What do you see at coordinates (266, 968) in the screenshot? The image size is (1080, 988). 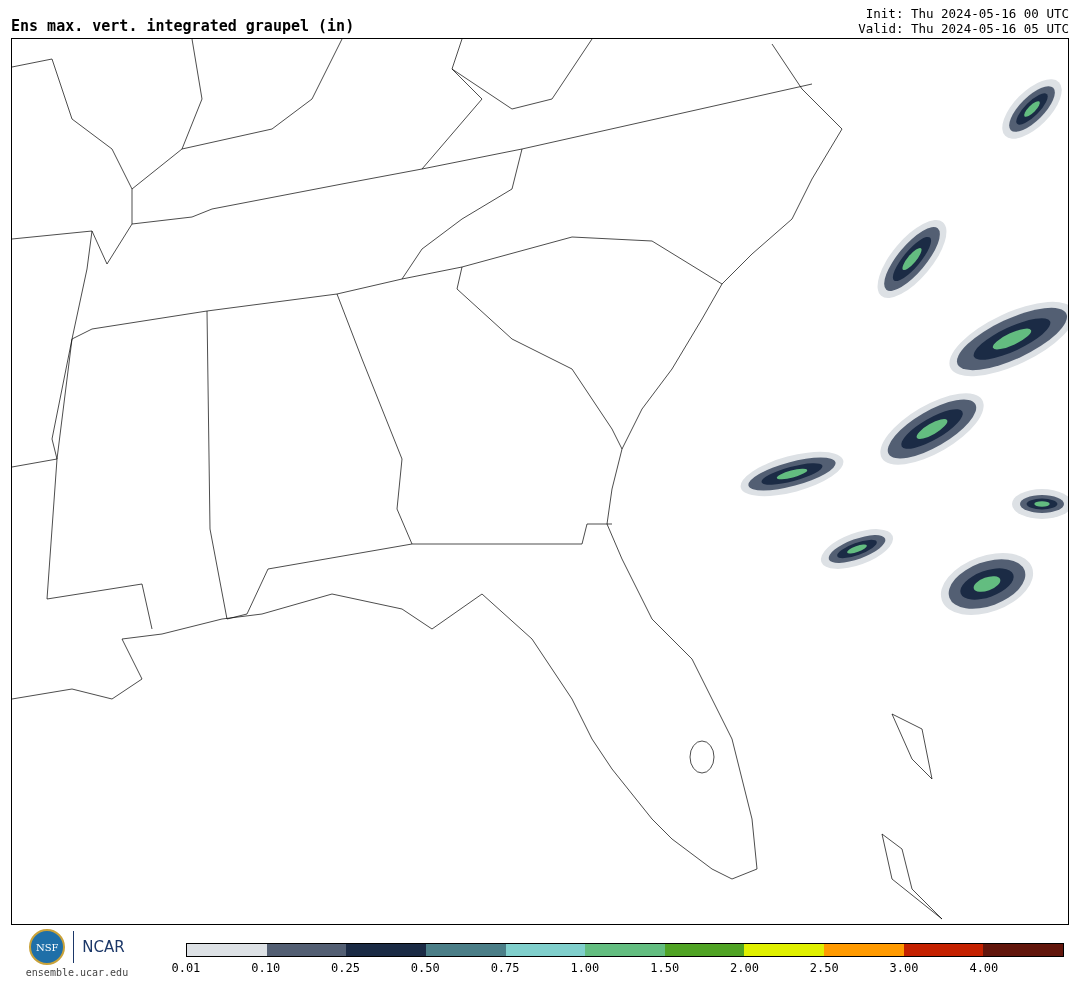 I see `colorbar-tick-label: 0.10` at bounding box center [266, 968].